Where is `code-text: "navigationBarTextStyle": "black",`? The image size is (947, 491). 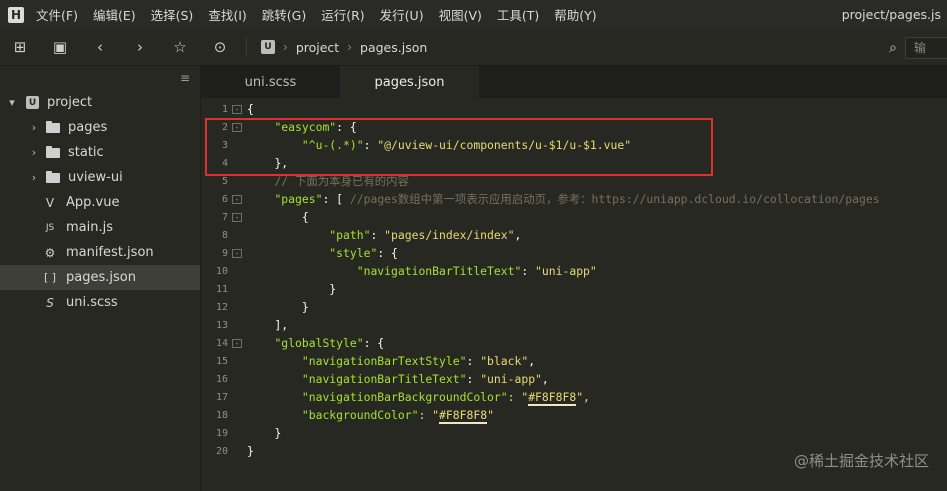 code-text: "navigationBarTextStyle": "black", is located at coordinates (418, 361).